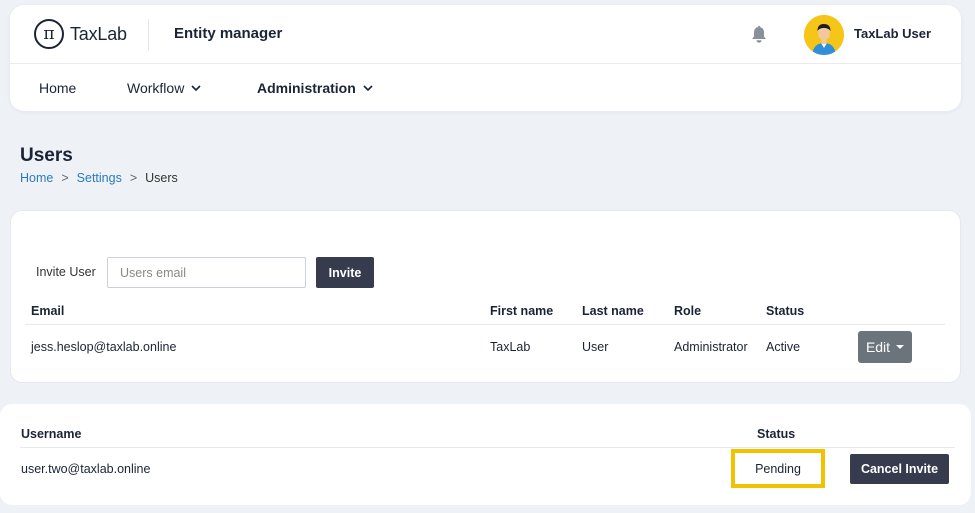 The width and height of the screenshot is (975, 513). What do you see at coordinates (66, 272) in the screenshot?
I see `invite-user-label: Invite User` at bounding box center [66, 272].